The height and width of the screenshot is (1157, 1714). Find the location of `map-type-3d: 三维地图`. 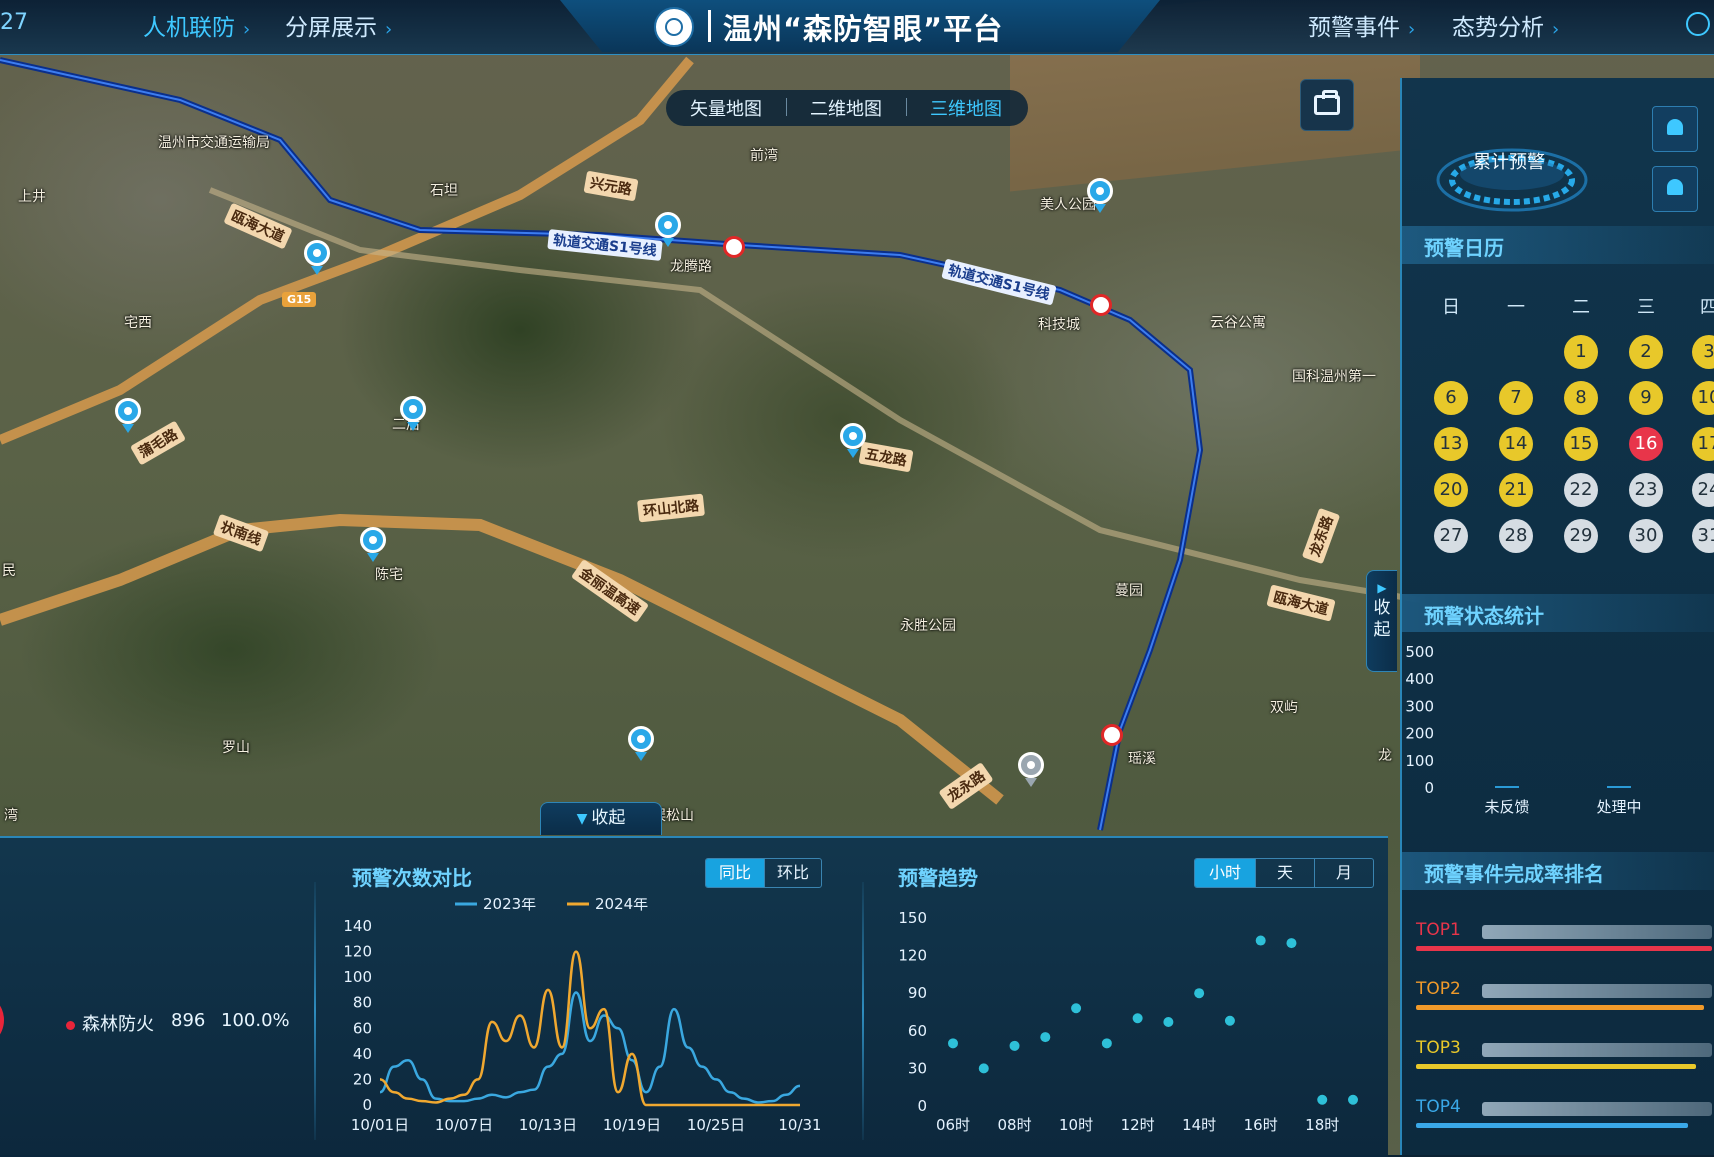

map-type-3d: 三维地图 is located at coordinates (966, 108).